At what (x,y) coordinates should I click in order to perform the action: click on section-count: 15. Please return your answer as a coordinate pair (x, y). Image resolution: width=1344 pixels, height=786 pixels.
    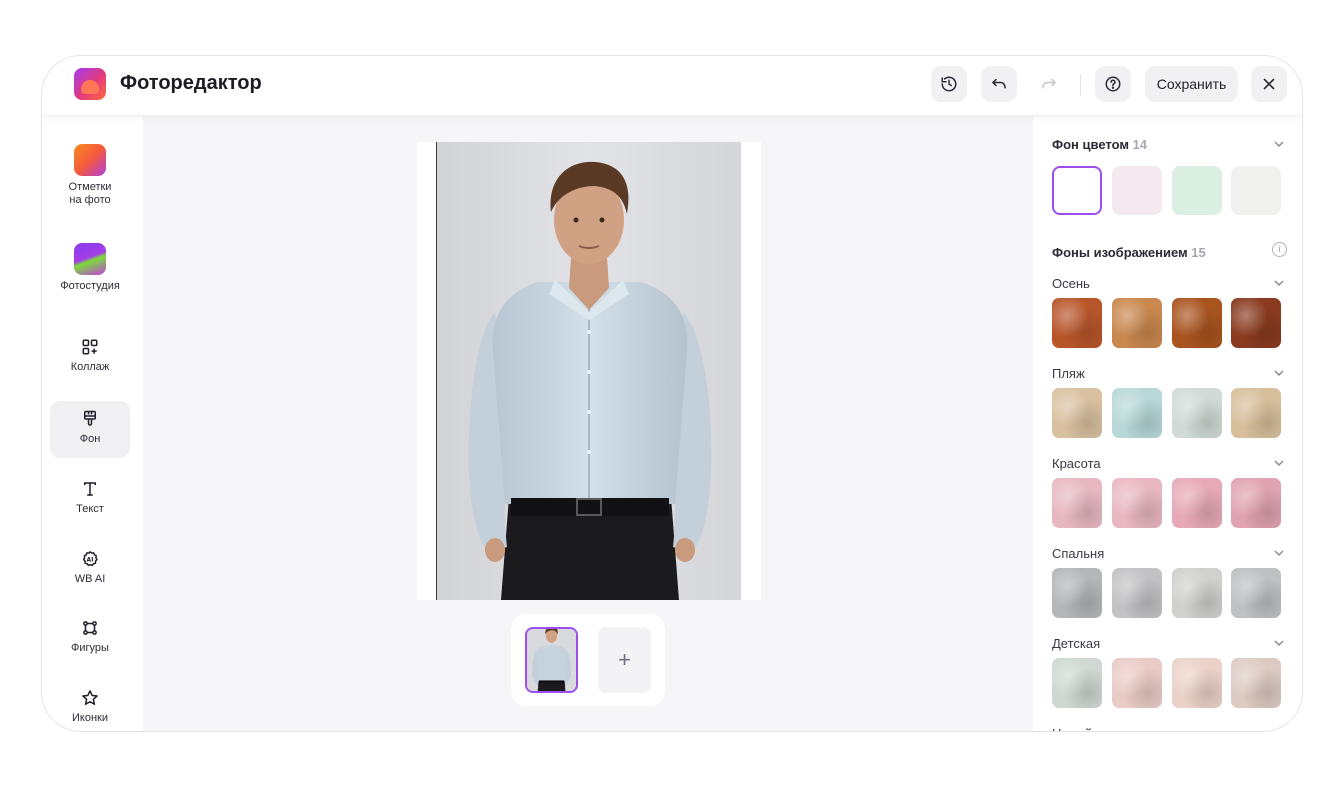
    Looking at the image, I should click on (1198, 252).